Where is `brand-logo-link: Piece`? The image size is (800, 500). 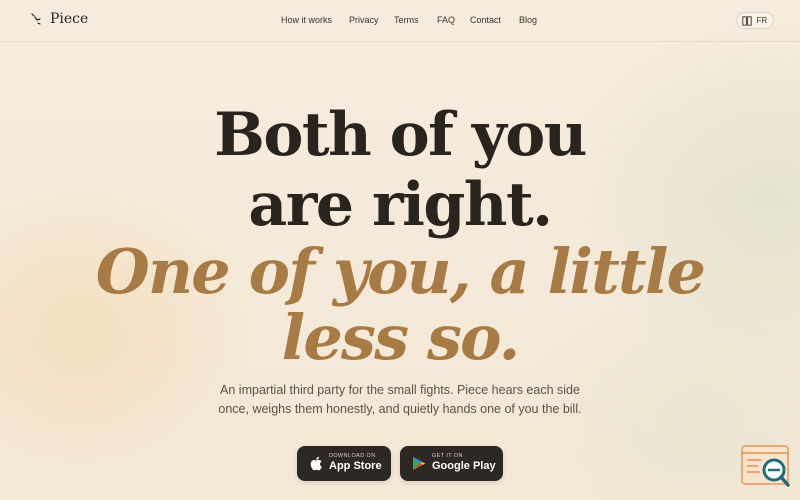
brand-logo-link: Piece is located at coordinates (59, 19).